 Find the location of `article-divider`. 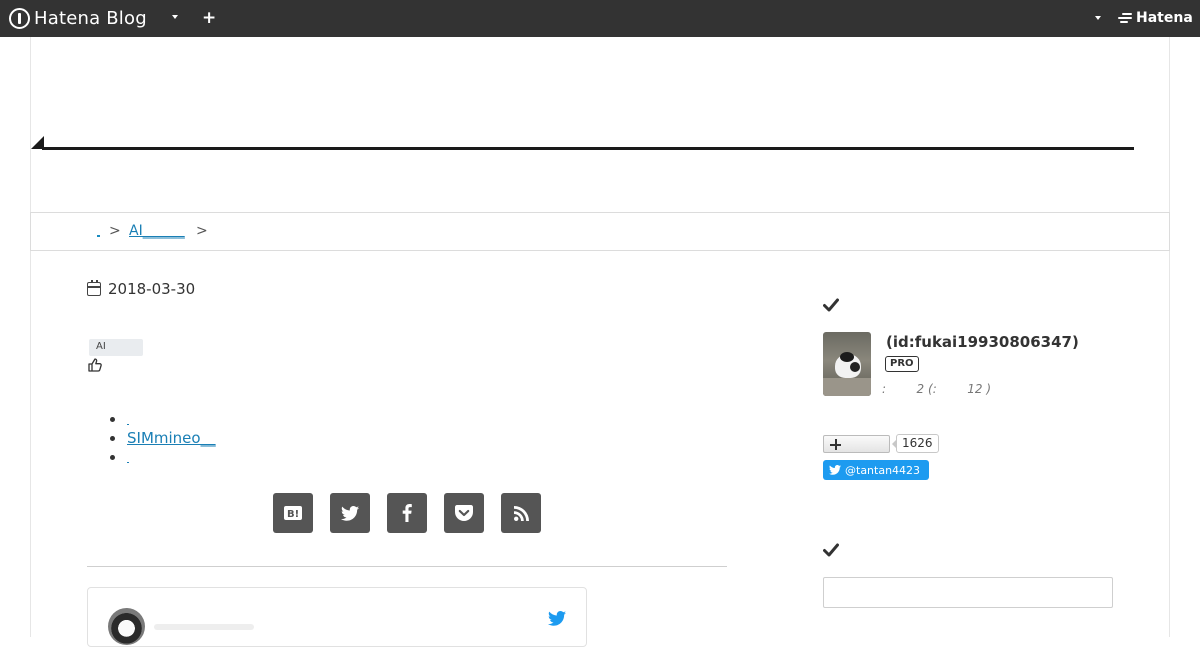

article-divider is located at coordinates (407, 566).